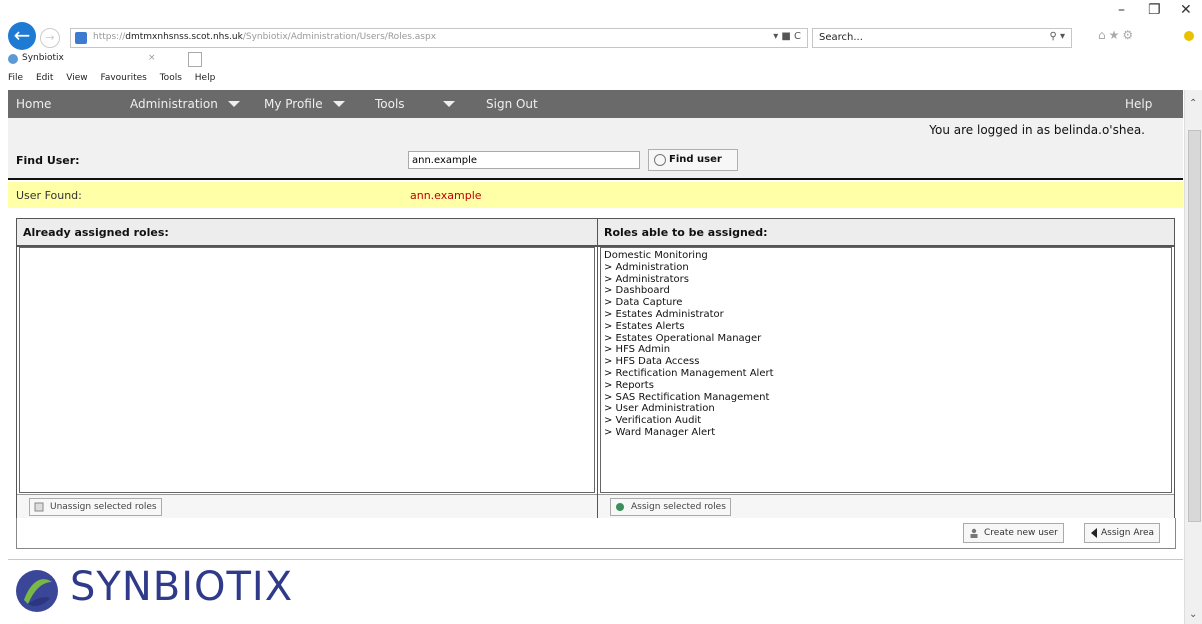  I want to click on site-icon, so click(81, 38).